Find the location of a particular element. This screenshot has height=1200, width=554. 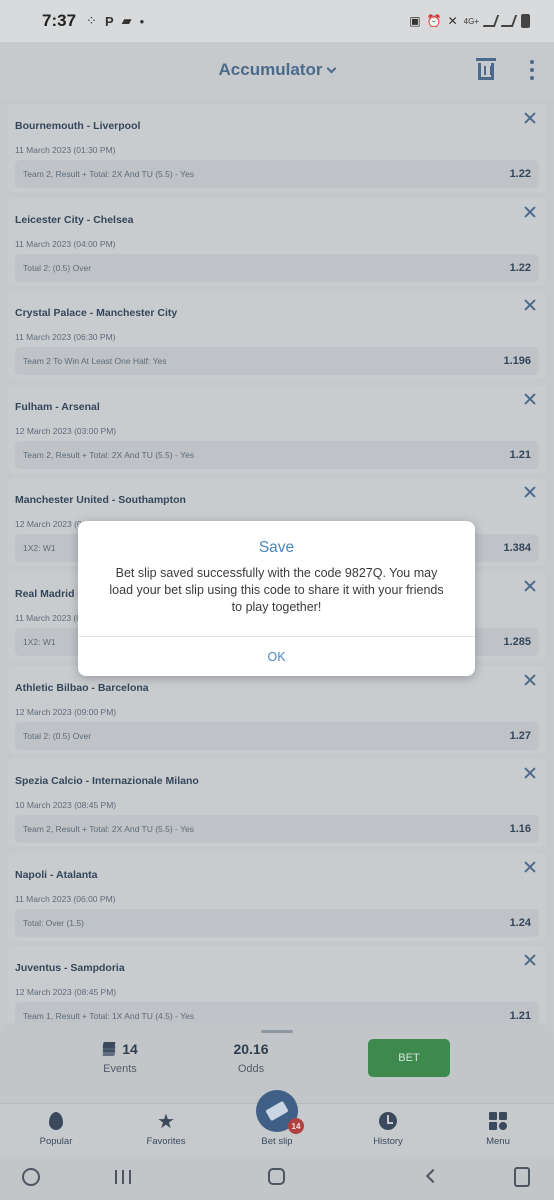

back-button is located at coordinates (433, 1176).